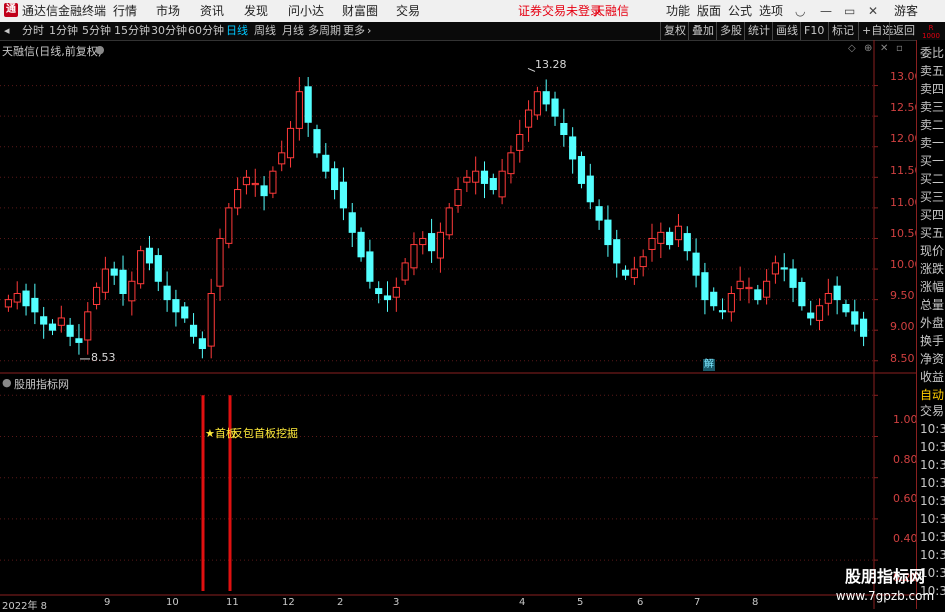 The image size is (945, 612). I want to click on expand-icon: ▫, so click(899, 48).